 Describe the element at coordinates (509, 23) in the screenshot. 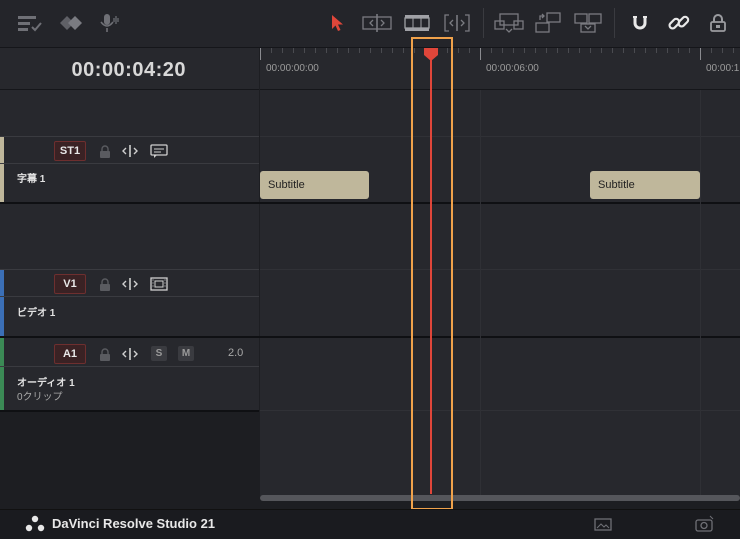

I see `insert-clip-icon` at that location.